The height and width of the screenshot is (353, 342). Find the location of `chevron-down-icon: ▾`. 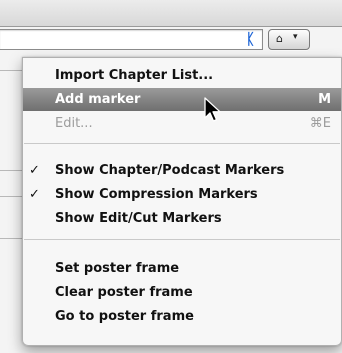

chevron-down-icon: ▾ is located at coordinates (295, 37).